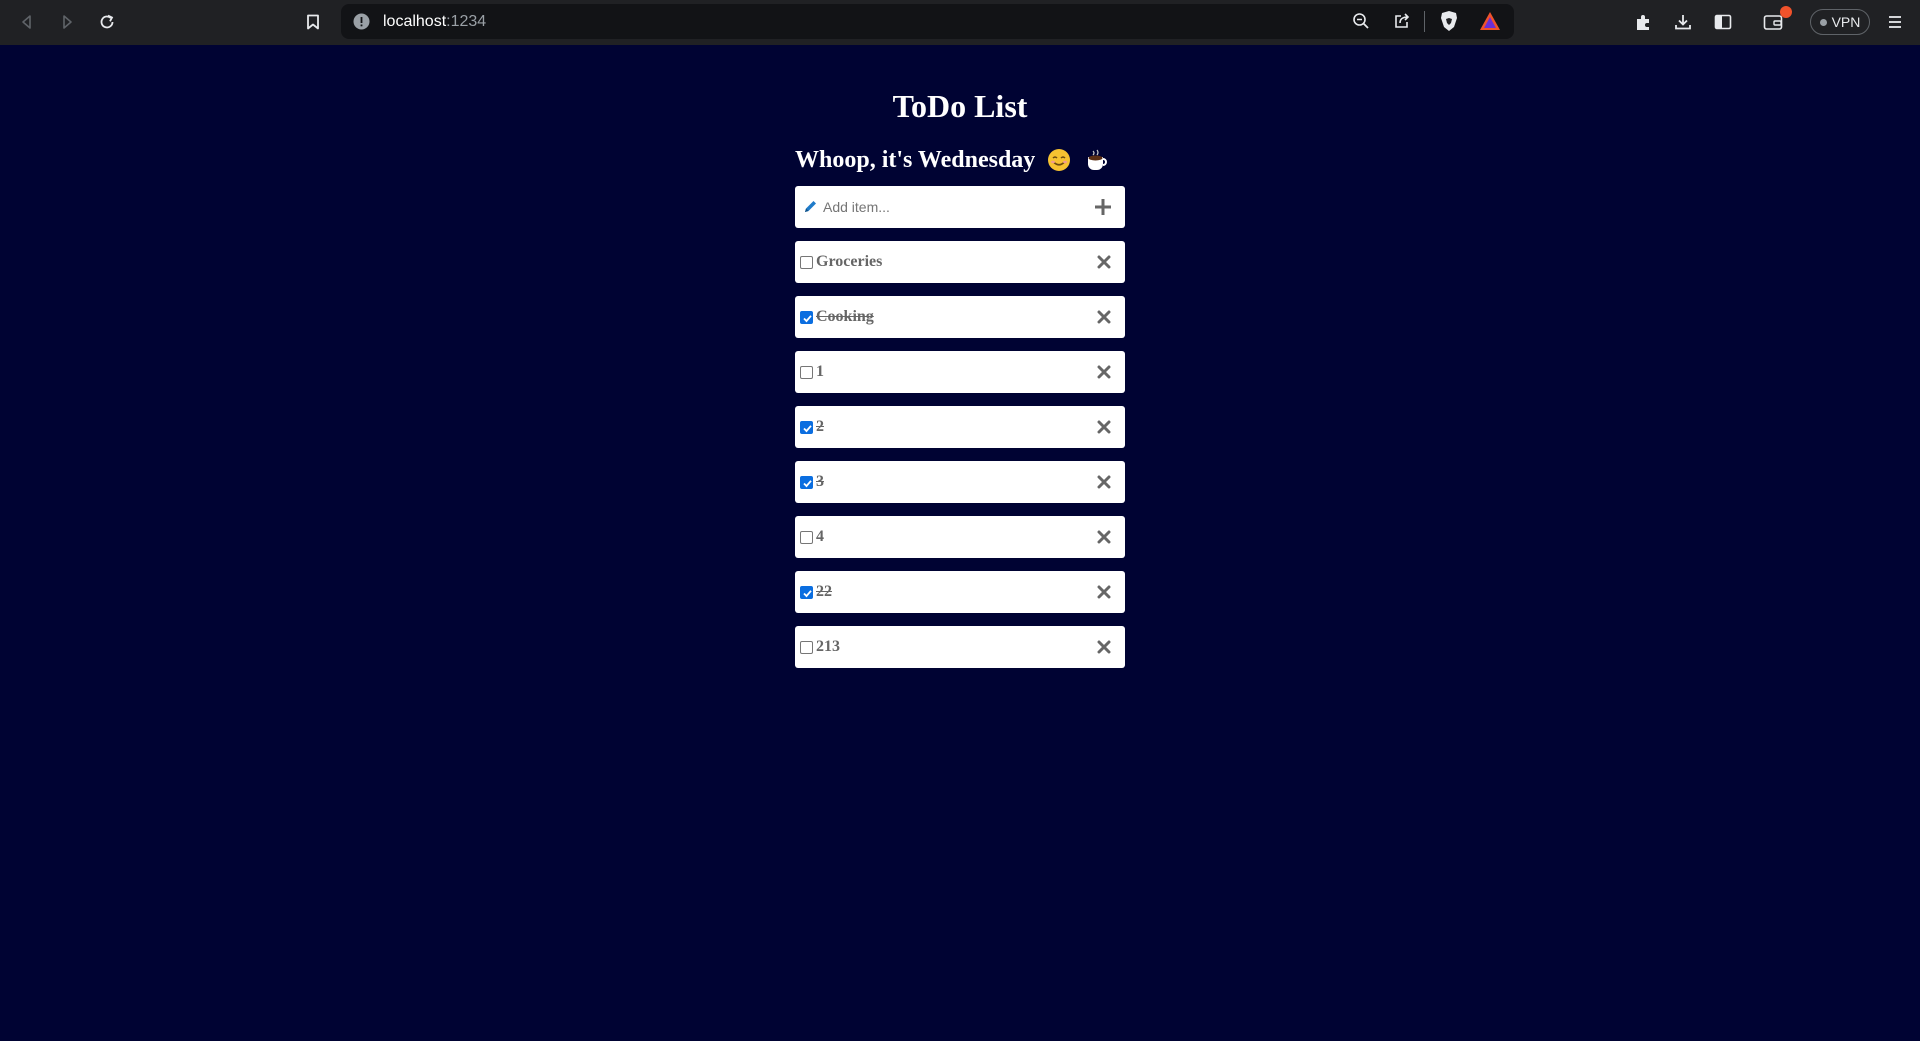 This screenshot has height=1041, width=1920. Describe the element at coordinates (1490, 21) in the screenshot. I see `brave-rewards-icon` at that location.